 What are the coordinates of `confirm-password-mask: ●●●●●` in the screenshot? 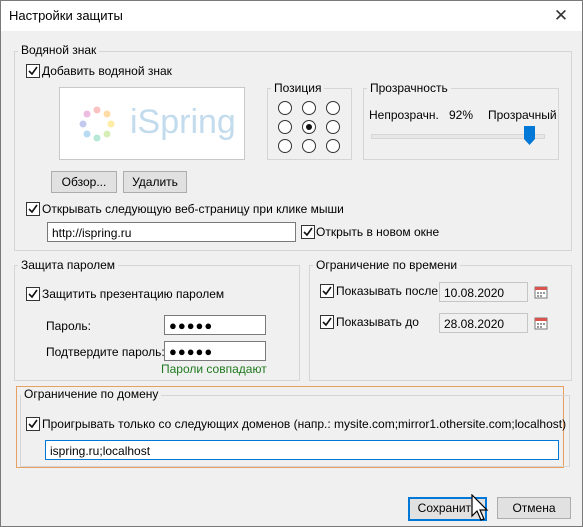 It's located at (191, 351).